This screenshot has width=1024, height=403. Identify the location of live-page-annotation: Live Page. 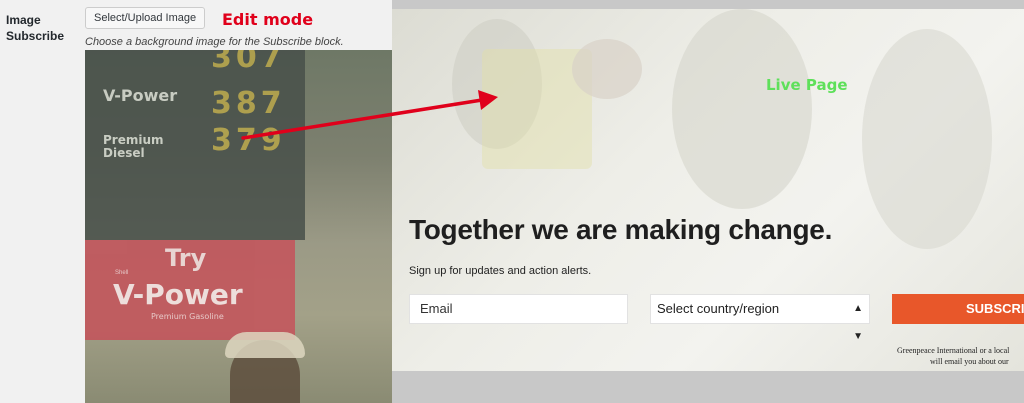
(807, 85).